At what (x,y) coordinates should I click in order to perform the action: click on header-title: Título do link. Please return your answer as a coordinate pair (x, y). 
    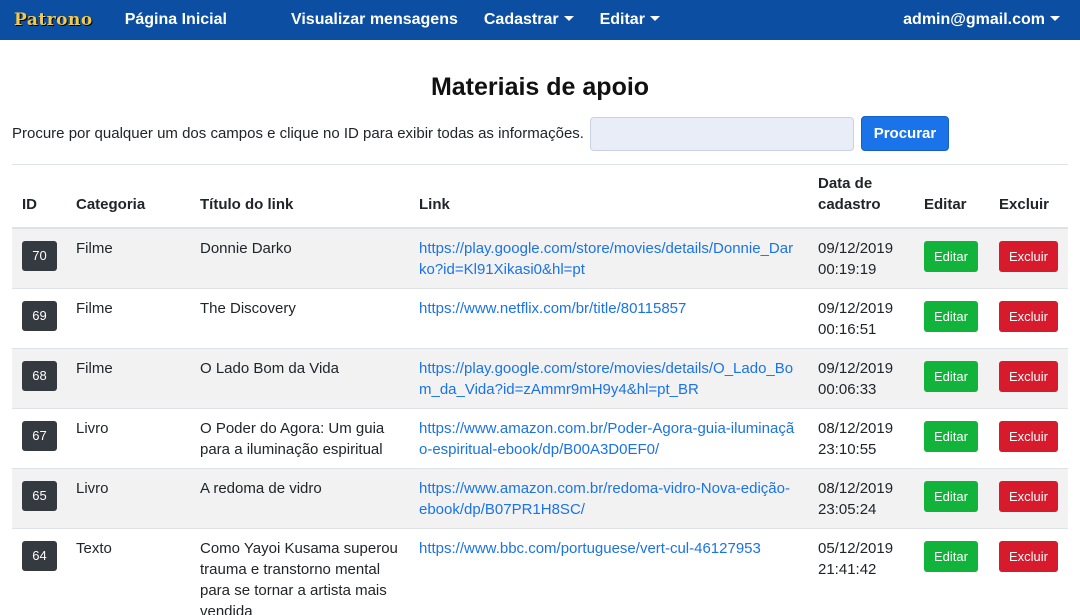
    Looking at the image, I should click on (299, 197).